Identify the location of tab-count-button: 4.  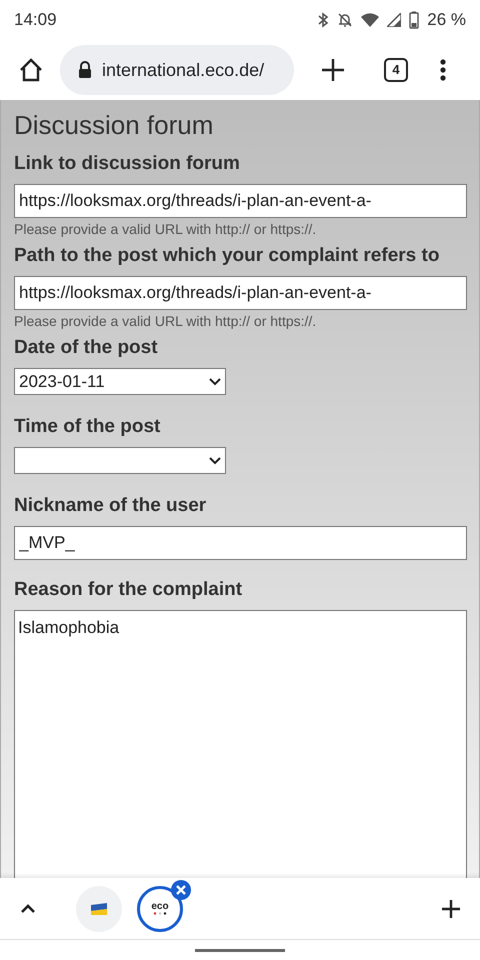
(396, 70).